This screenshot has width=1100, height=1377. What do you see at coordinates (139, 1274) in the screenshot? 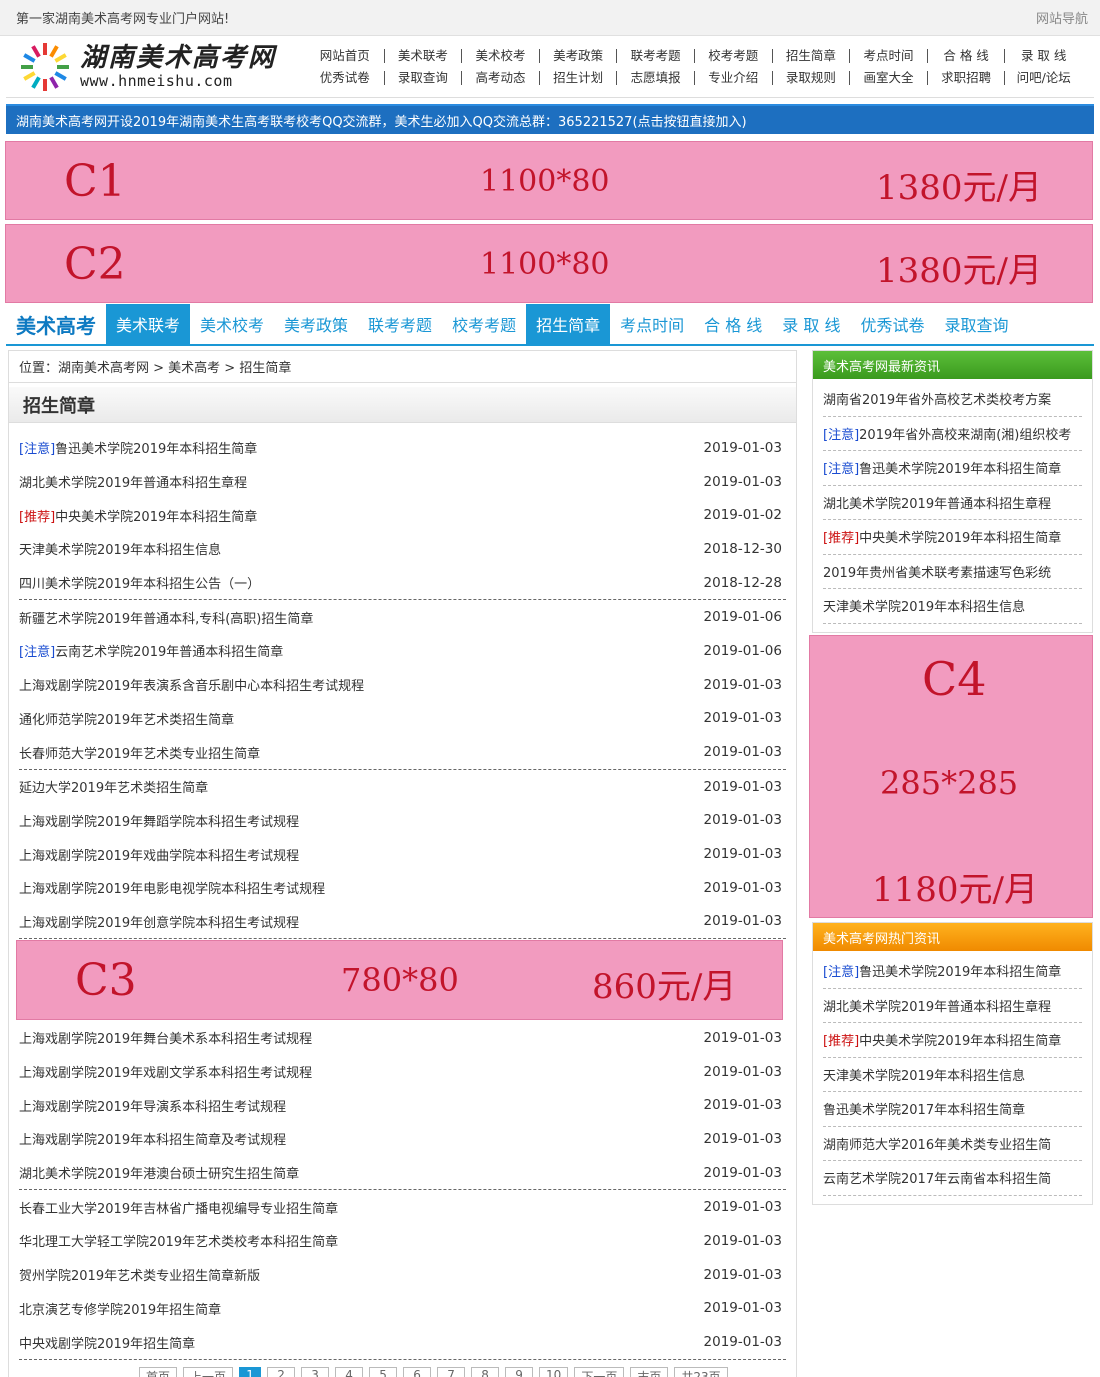
I see `article-title: 贺州学院2019年艺术类专业招生简章新版` at bounding box center [139, 1274].